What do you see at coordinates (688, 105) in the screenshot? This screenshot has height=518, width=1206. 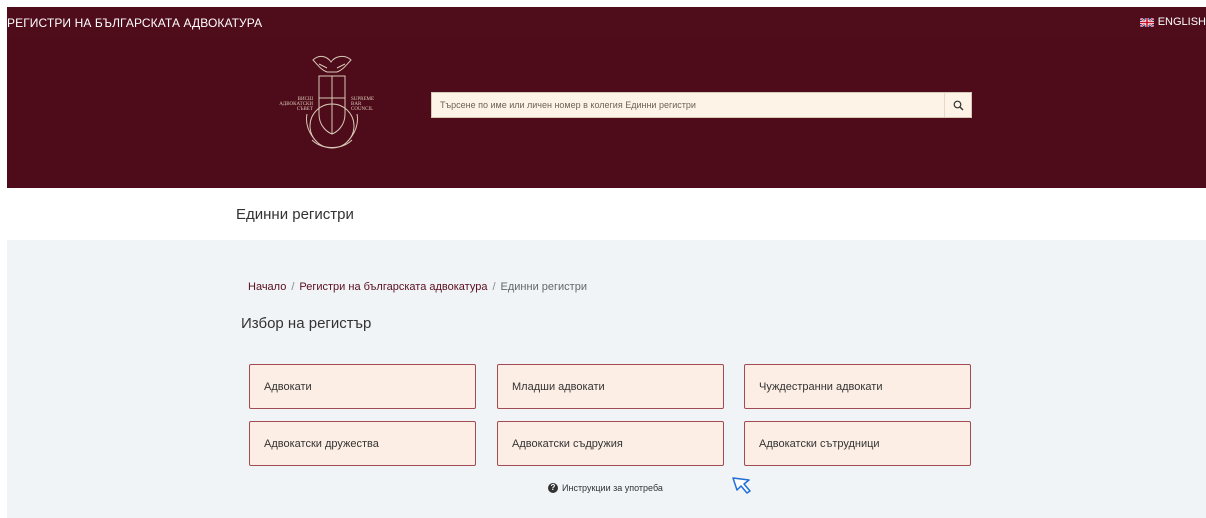 I see `search-input` at bounding box center [688, 105].